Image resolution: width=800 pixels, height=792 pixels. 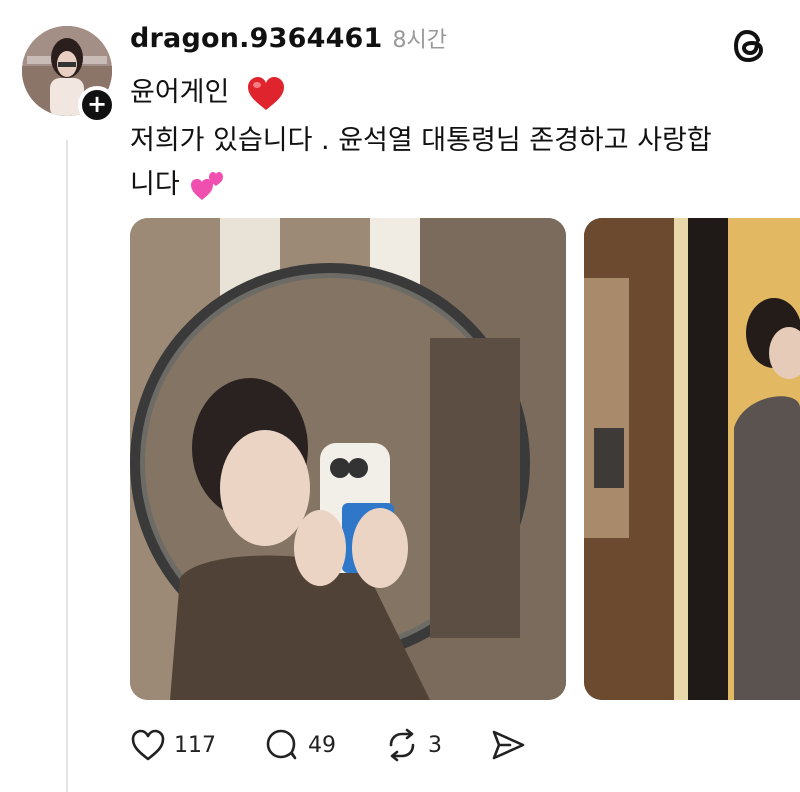 I want to click on like-button: 117, so click(x=173, y=745).